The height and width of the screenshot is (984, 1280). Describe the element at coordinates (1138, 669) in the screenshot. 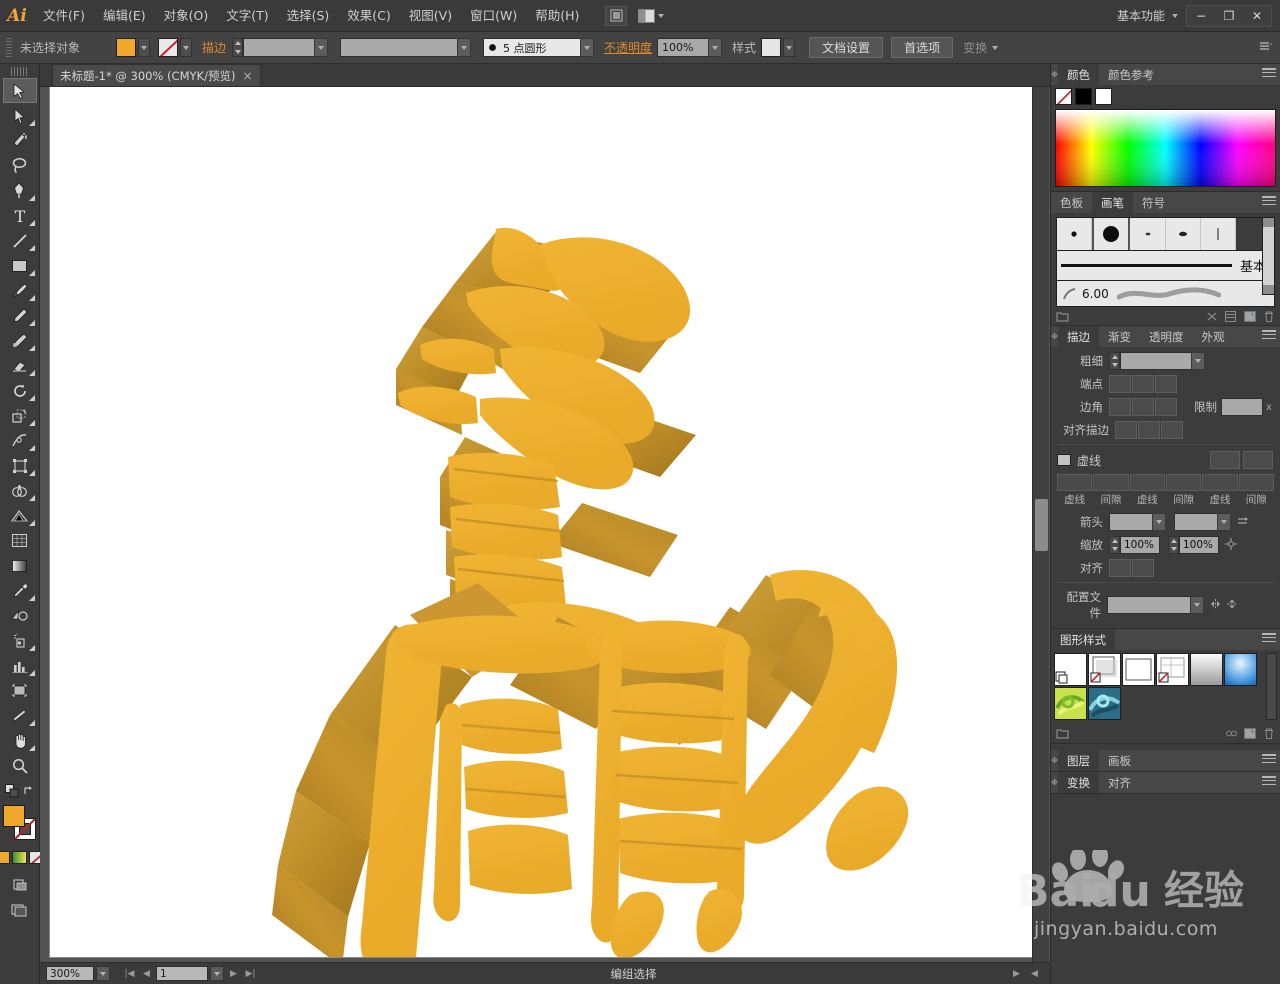

I see `style-blank` at that location.